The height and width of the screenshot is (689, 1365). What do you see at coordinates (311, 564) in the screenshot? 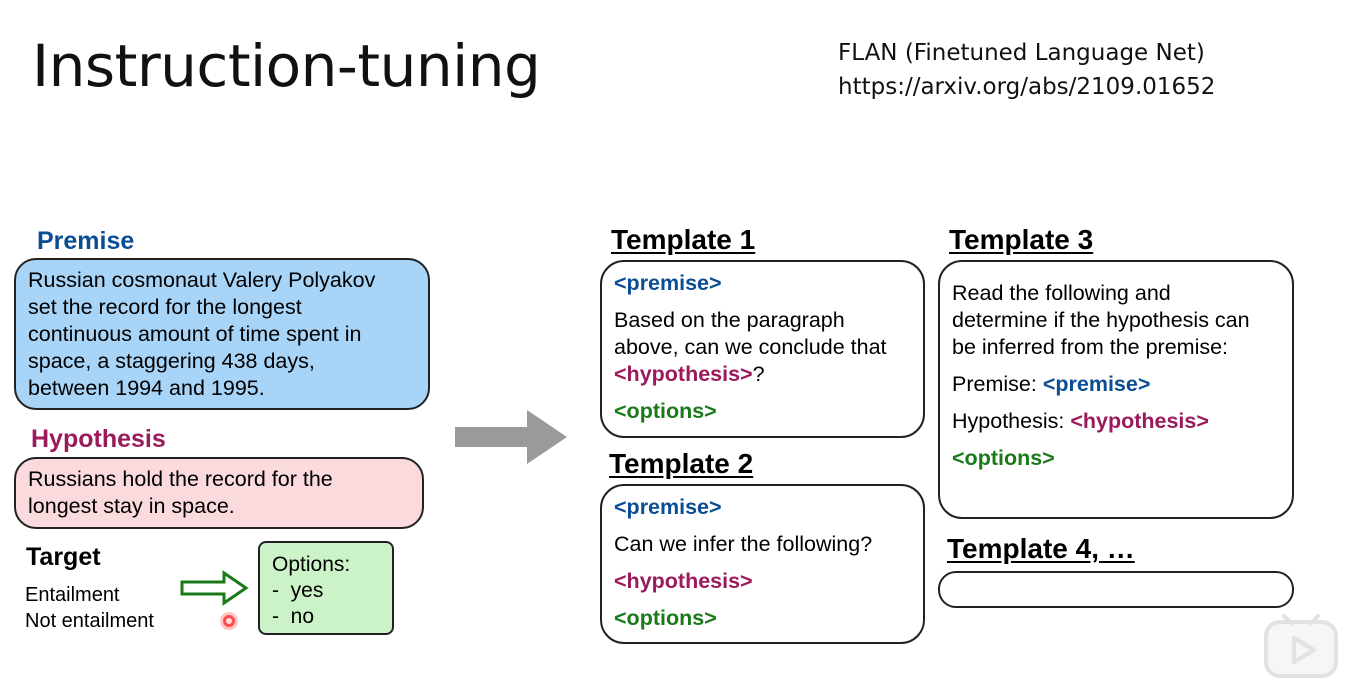
I see `options-title: Options:` at bounding box center [311, 564].